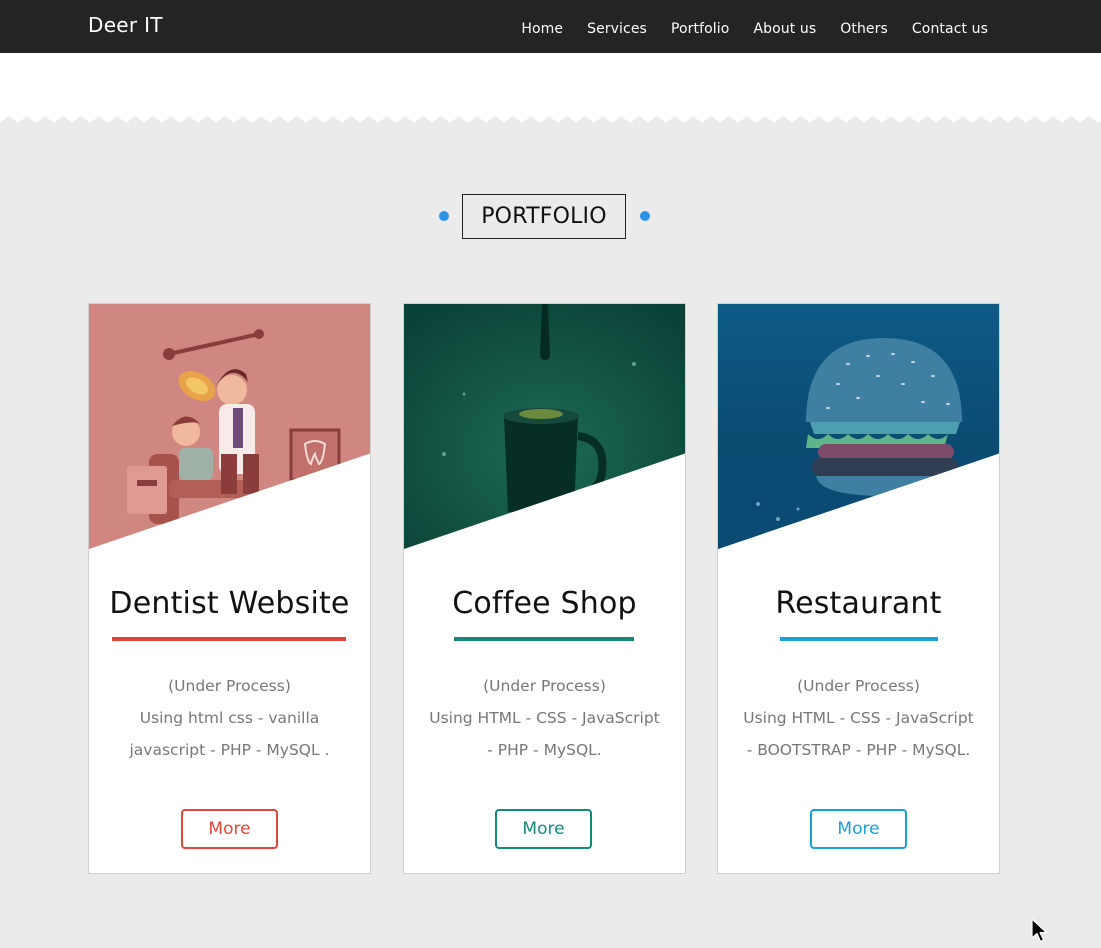 This screenshot has height=948, width=1101. What do you see at coordinates (544, 750) in the screenshot?
I see `card-desc-line2: - PHP - MySQL.` at bounding box center [544, 750].